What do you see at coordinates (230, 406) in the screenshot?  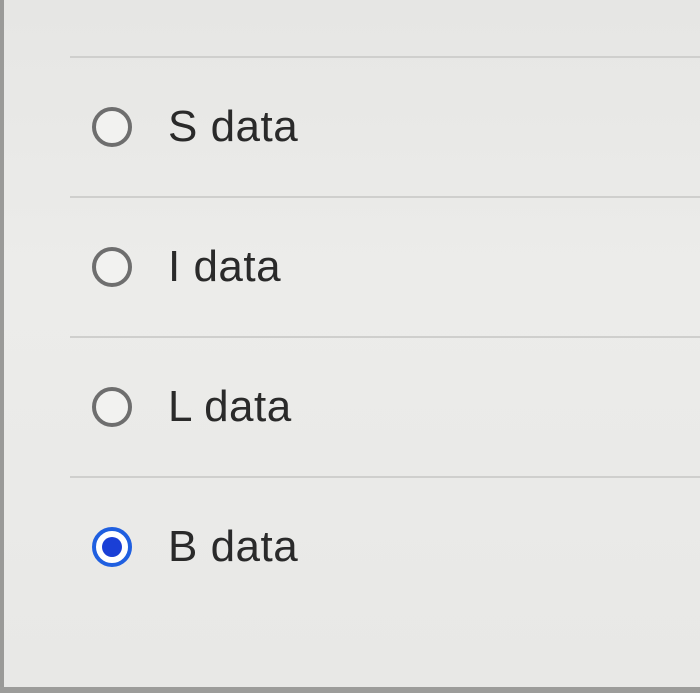 I see `option-label-l-data: L data` at bounding box center [230, 406].